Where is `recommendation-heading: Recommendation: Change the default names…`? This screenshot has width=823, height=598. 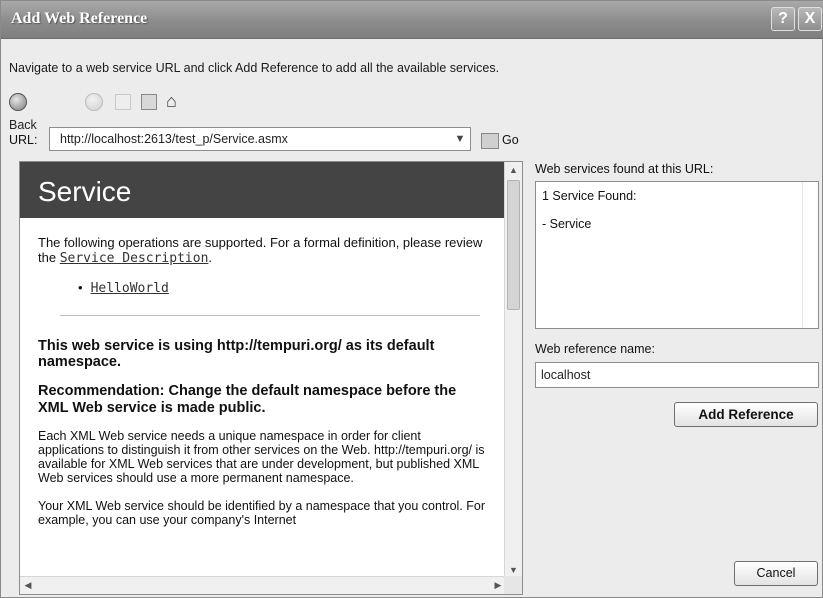 recommendation-heading: Recommendation: Change the default names… is located at coordinates (247, 399).